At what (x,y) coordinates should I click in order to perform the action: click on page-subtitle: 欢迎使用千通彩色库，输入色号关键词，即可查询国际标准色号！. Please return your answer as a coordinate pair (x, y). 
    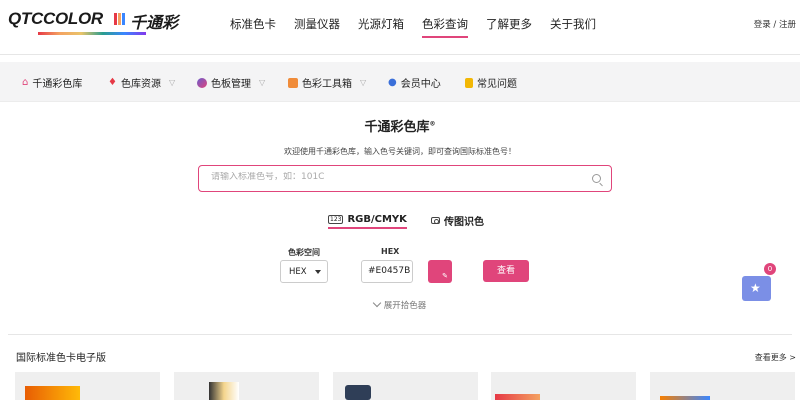
    Looking at the image, I should click on (400, 151).